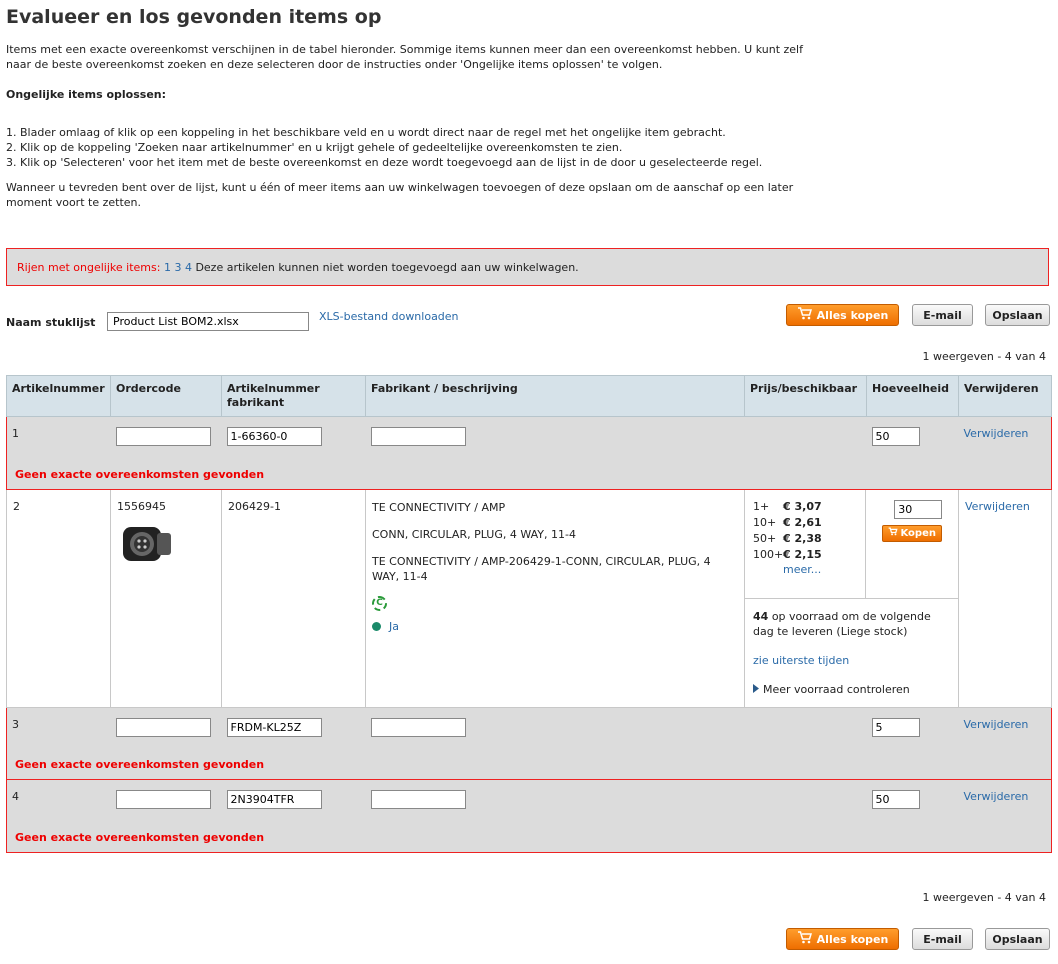 This screenshot has width=1058, height=964. I want to click on buy-all-button-top: Alles kopen, so click(842, 315).